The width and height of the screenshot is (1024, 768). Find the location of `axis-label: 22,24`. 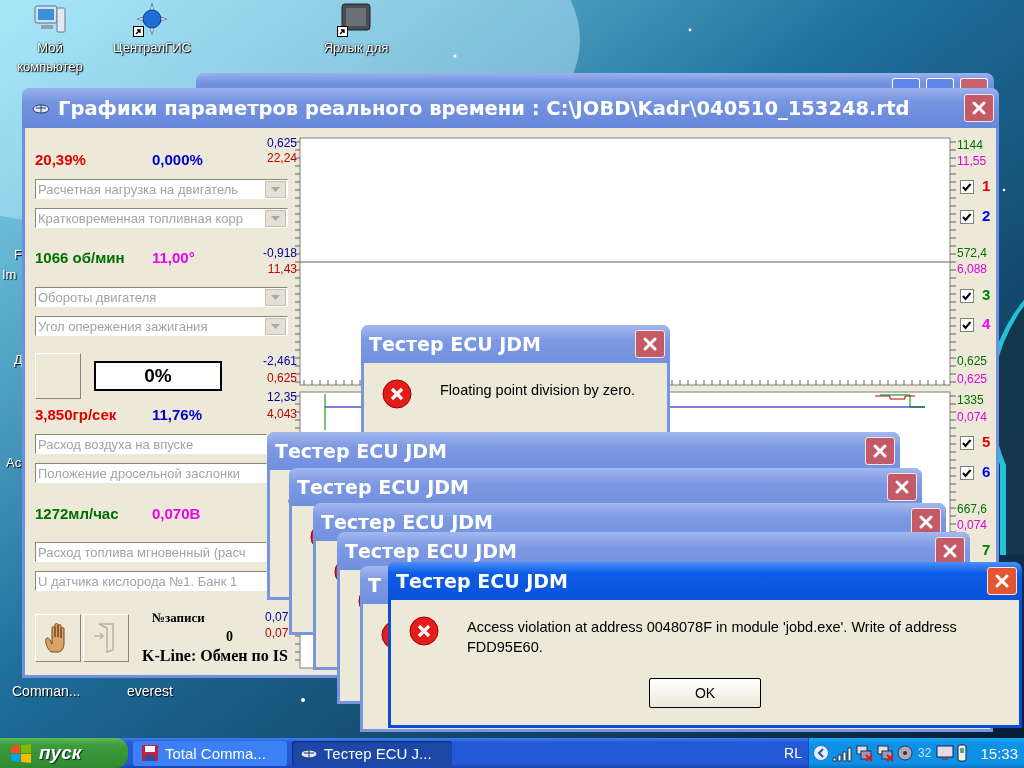

axis-label: 22,24 is located at coordinates (281, 158).